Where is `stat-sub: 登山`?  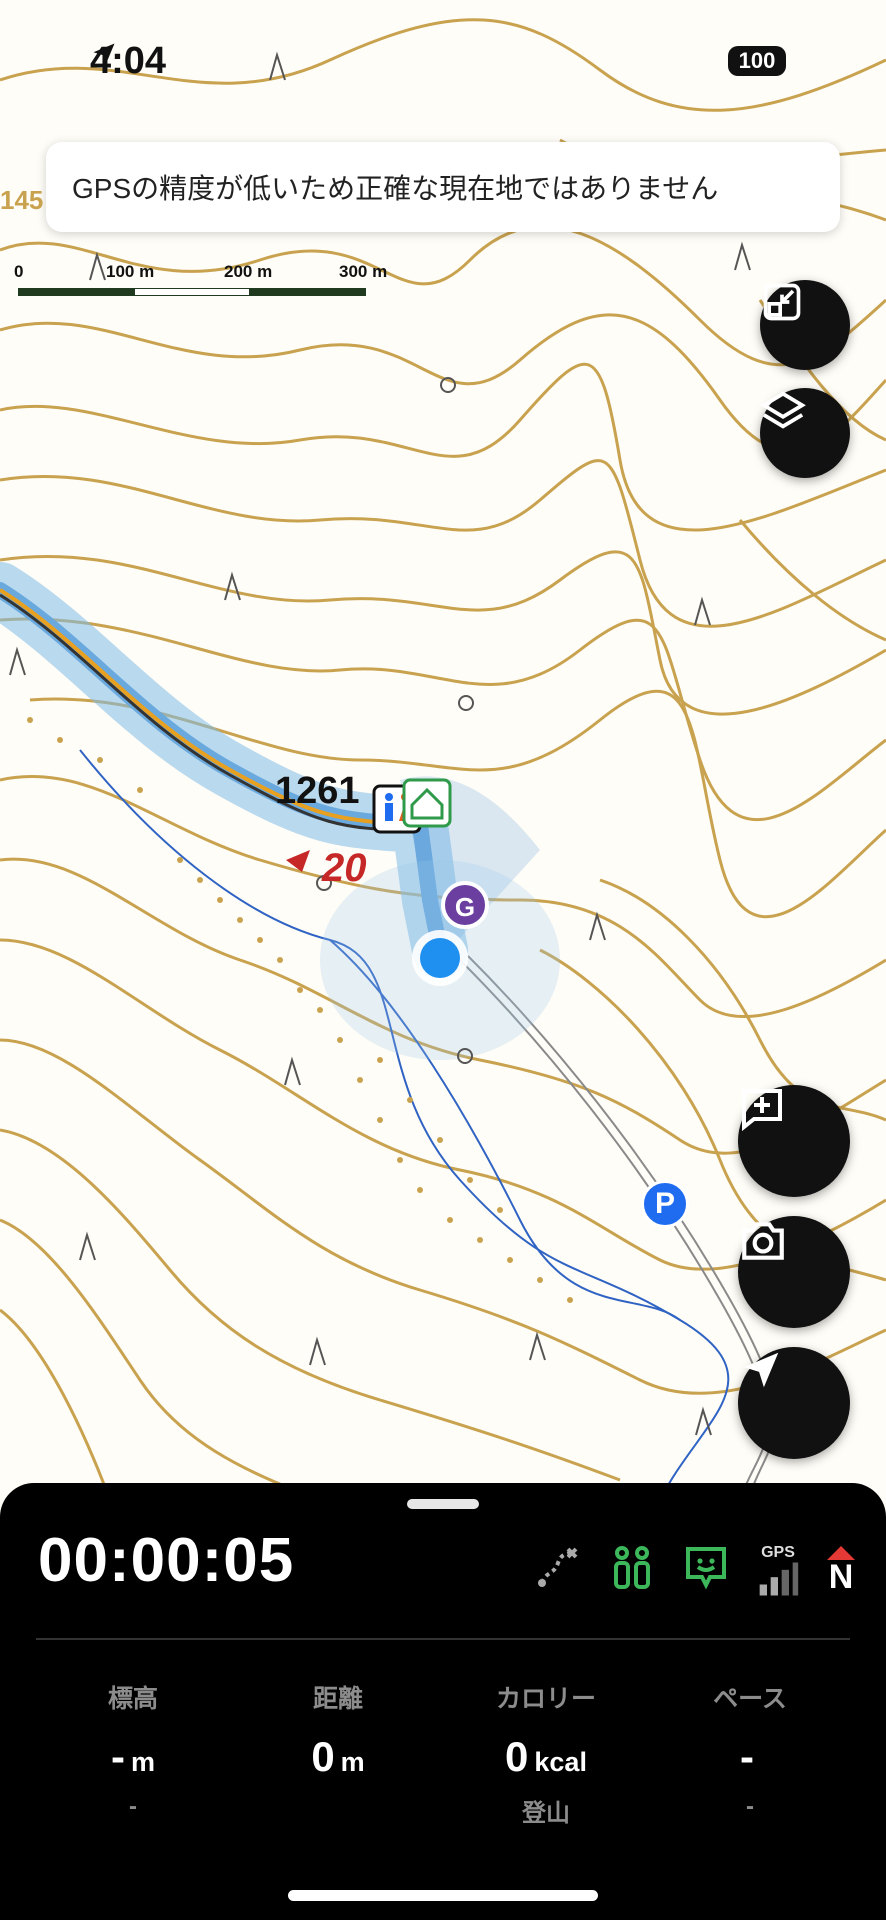
stat-sub: 登山 is located at coordinates (546, 1813).